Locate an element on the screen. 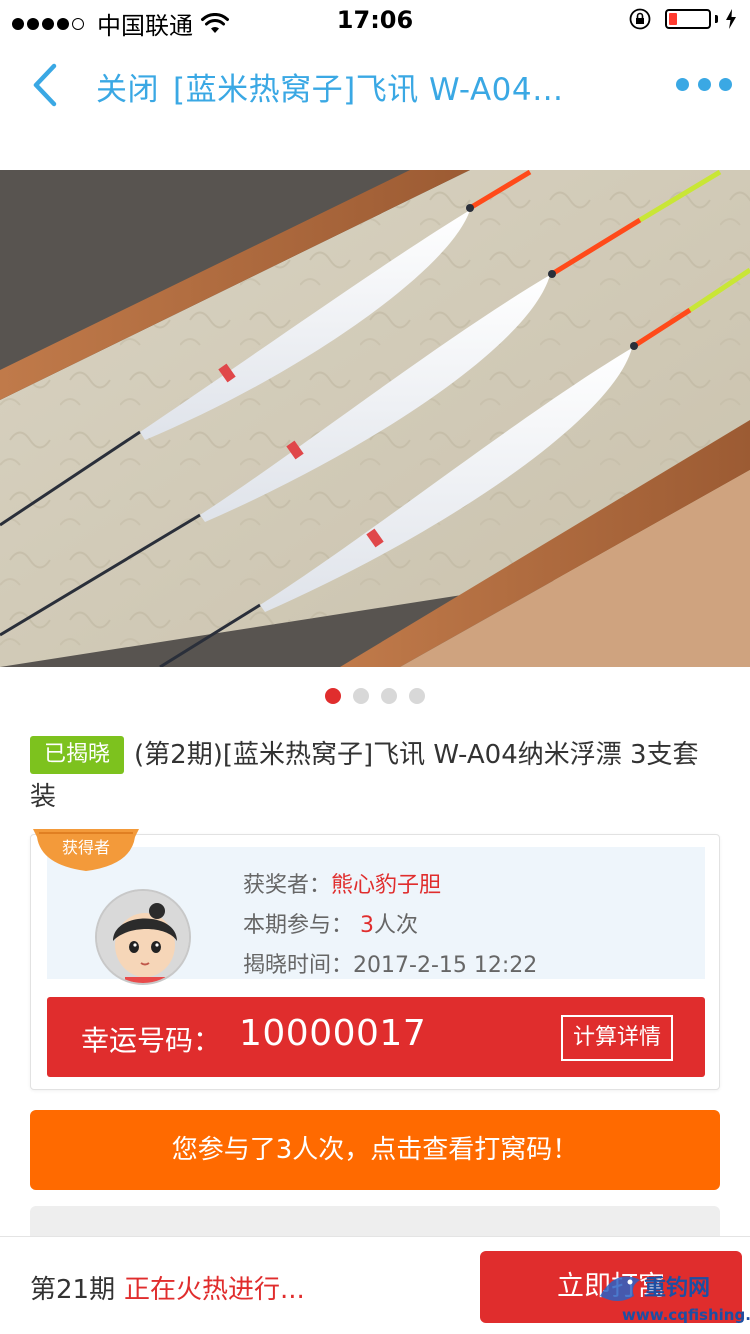 The image size is (750, 1334). status-right is located at coordinates (683, 19).